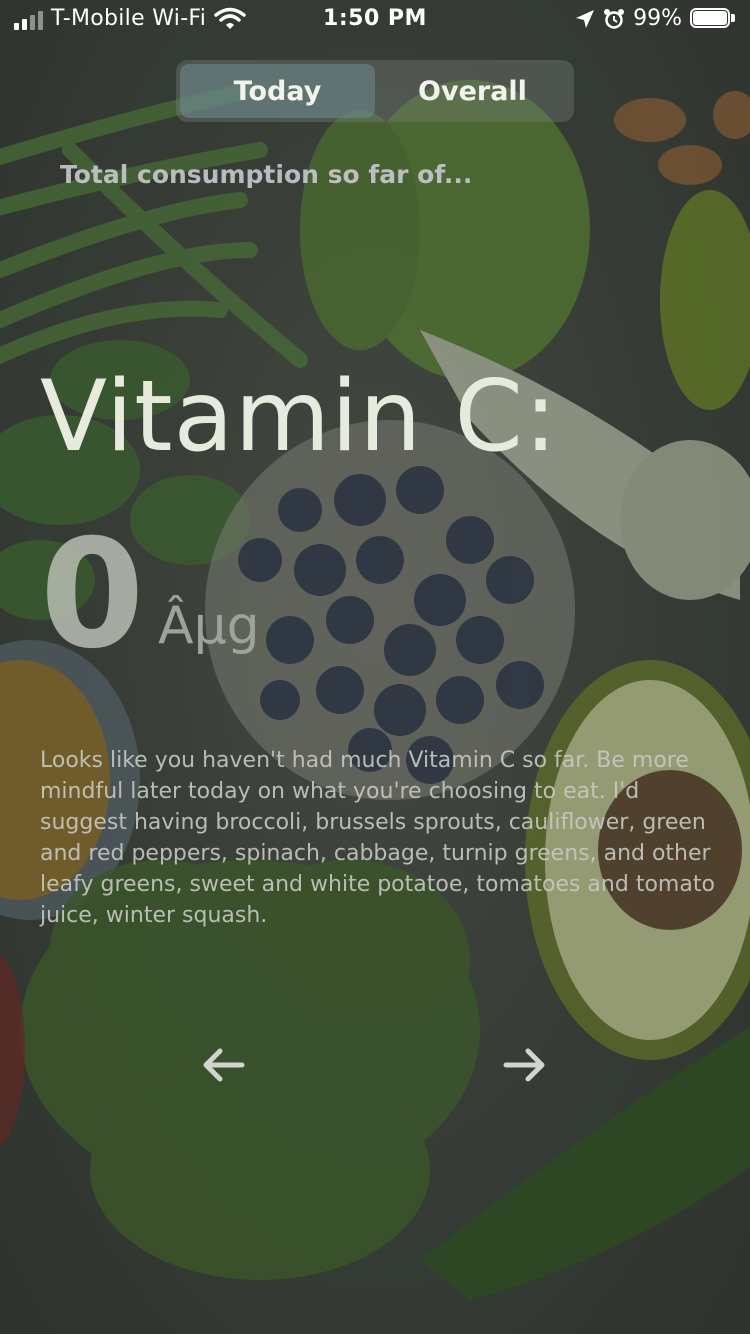 Image resolution: width=750 pixels, height=1334 pixels. Describe the element at coordinates (585, 18) in the screenshot. I see `location-arrow-icon` at that location.